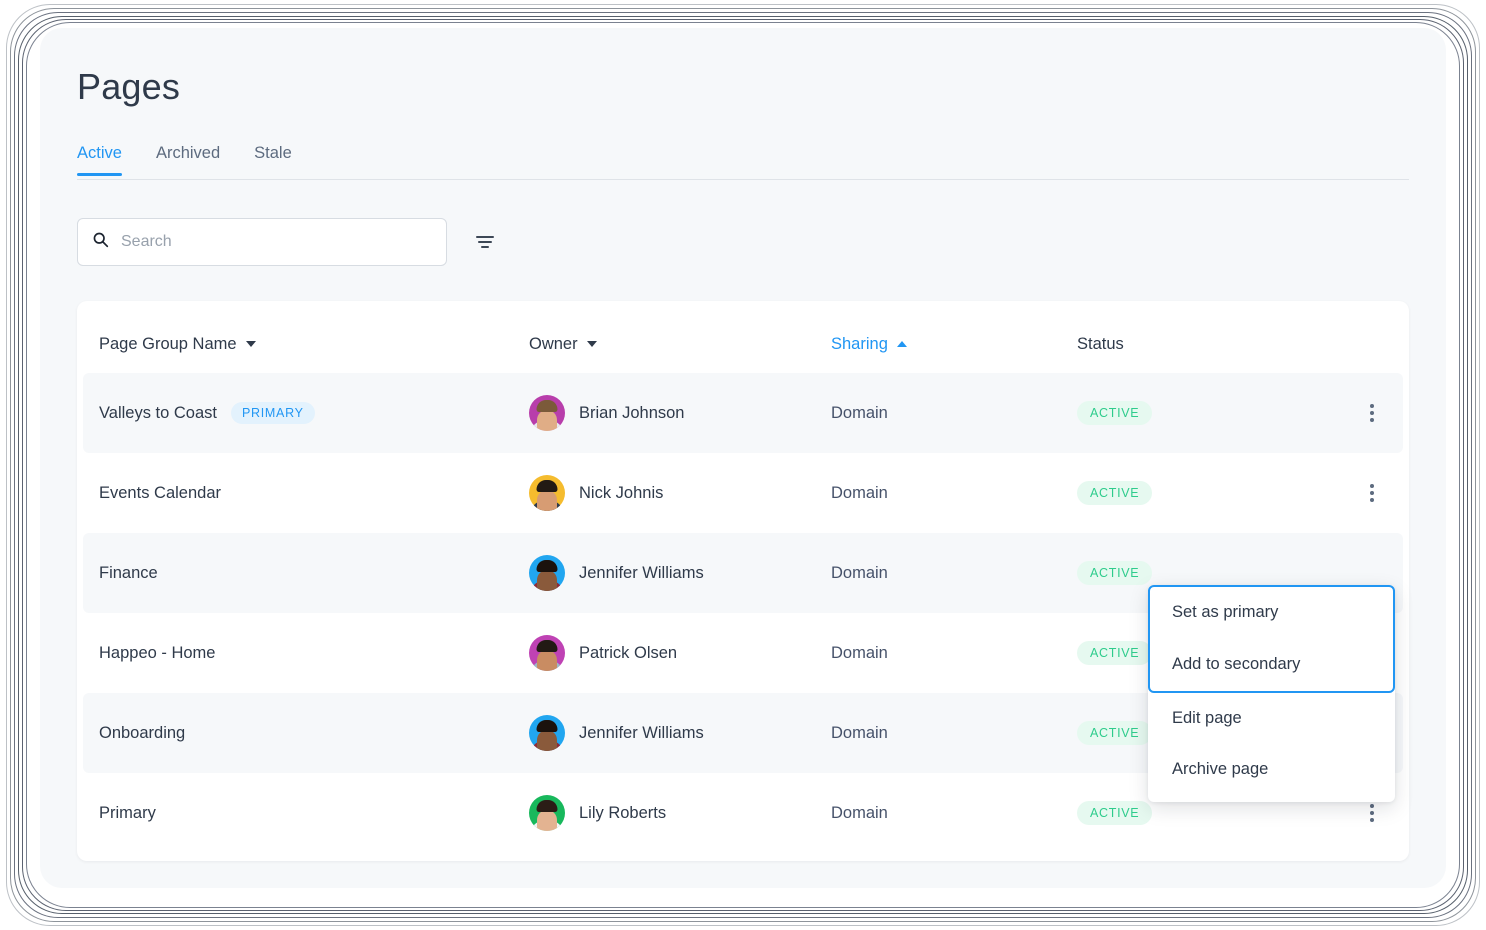 This screenshot has width=1486, height=930. What do you see at coordinates (485, 242) in the screenshot?
I see `filter-icon` at bounding box center [485, 242].